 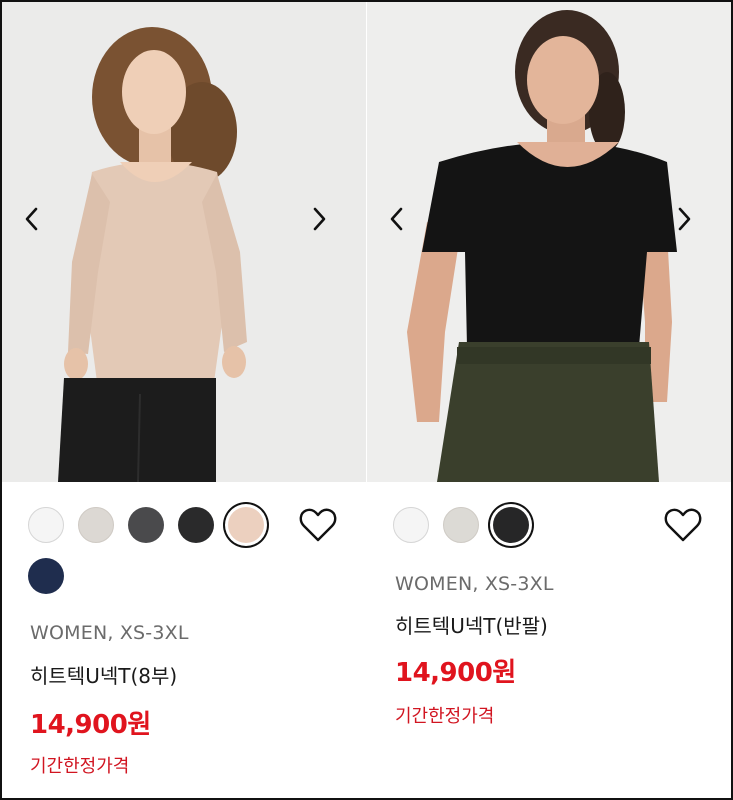 What do you see at coordinates (103, 674) in the screenshot?
I see `product-name: 히트텍U넥T(8부)` at bounding box center [103, 674].